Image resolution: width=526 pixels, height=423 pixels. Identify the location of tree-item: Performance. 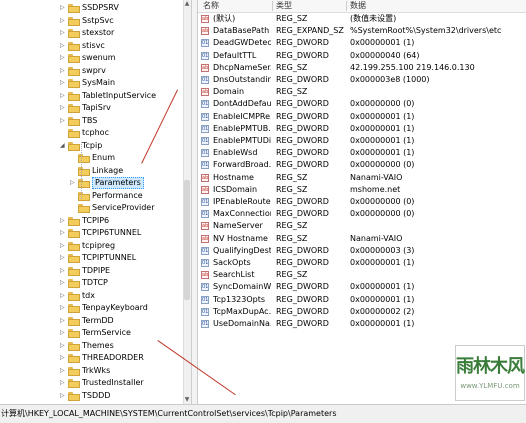
(91, 196).